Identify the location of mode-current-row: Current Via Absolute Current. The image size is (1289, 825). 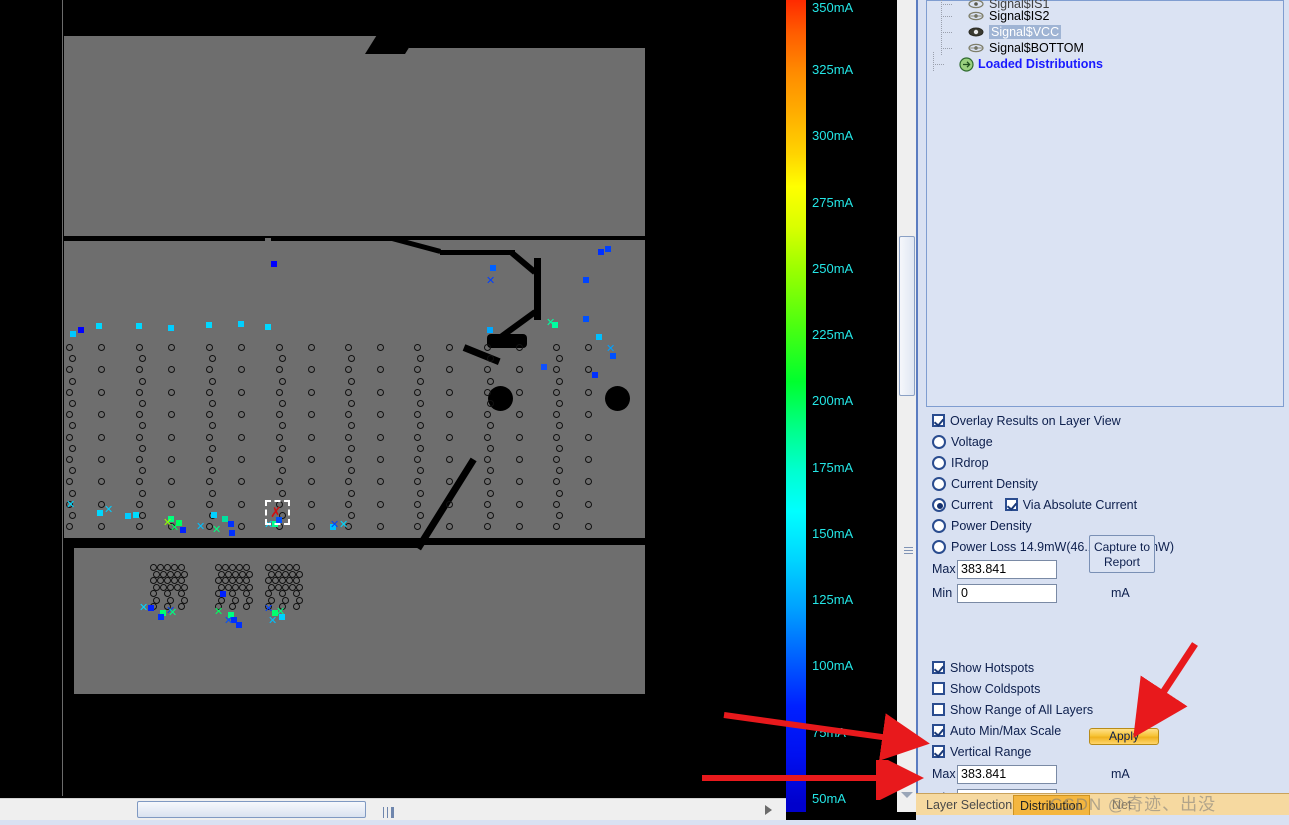
(1105, 504).